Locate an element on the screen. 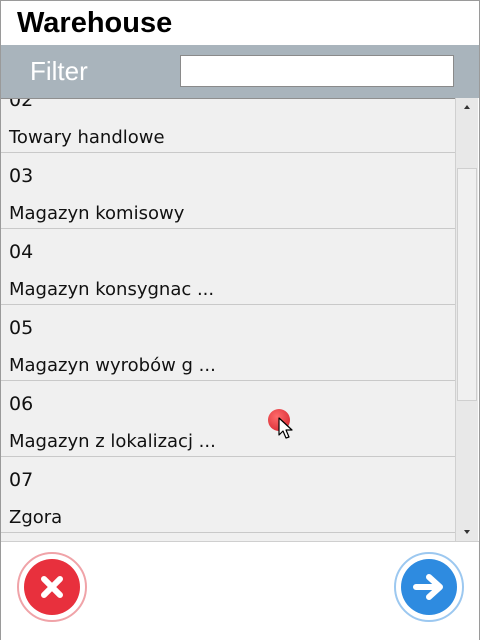  warehouse-name: Zgora is located at coordinates (36, 517).